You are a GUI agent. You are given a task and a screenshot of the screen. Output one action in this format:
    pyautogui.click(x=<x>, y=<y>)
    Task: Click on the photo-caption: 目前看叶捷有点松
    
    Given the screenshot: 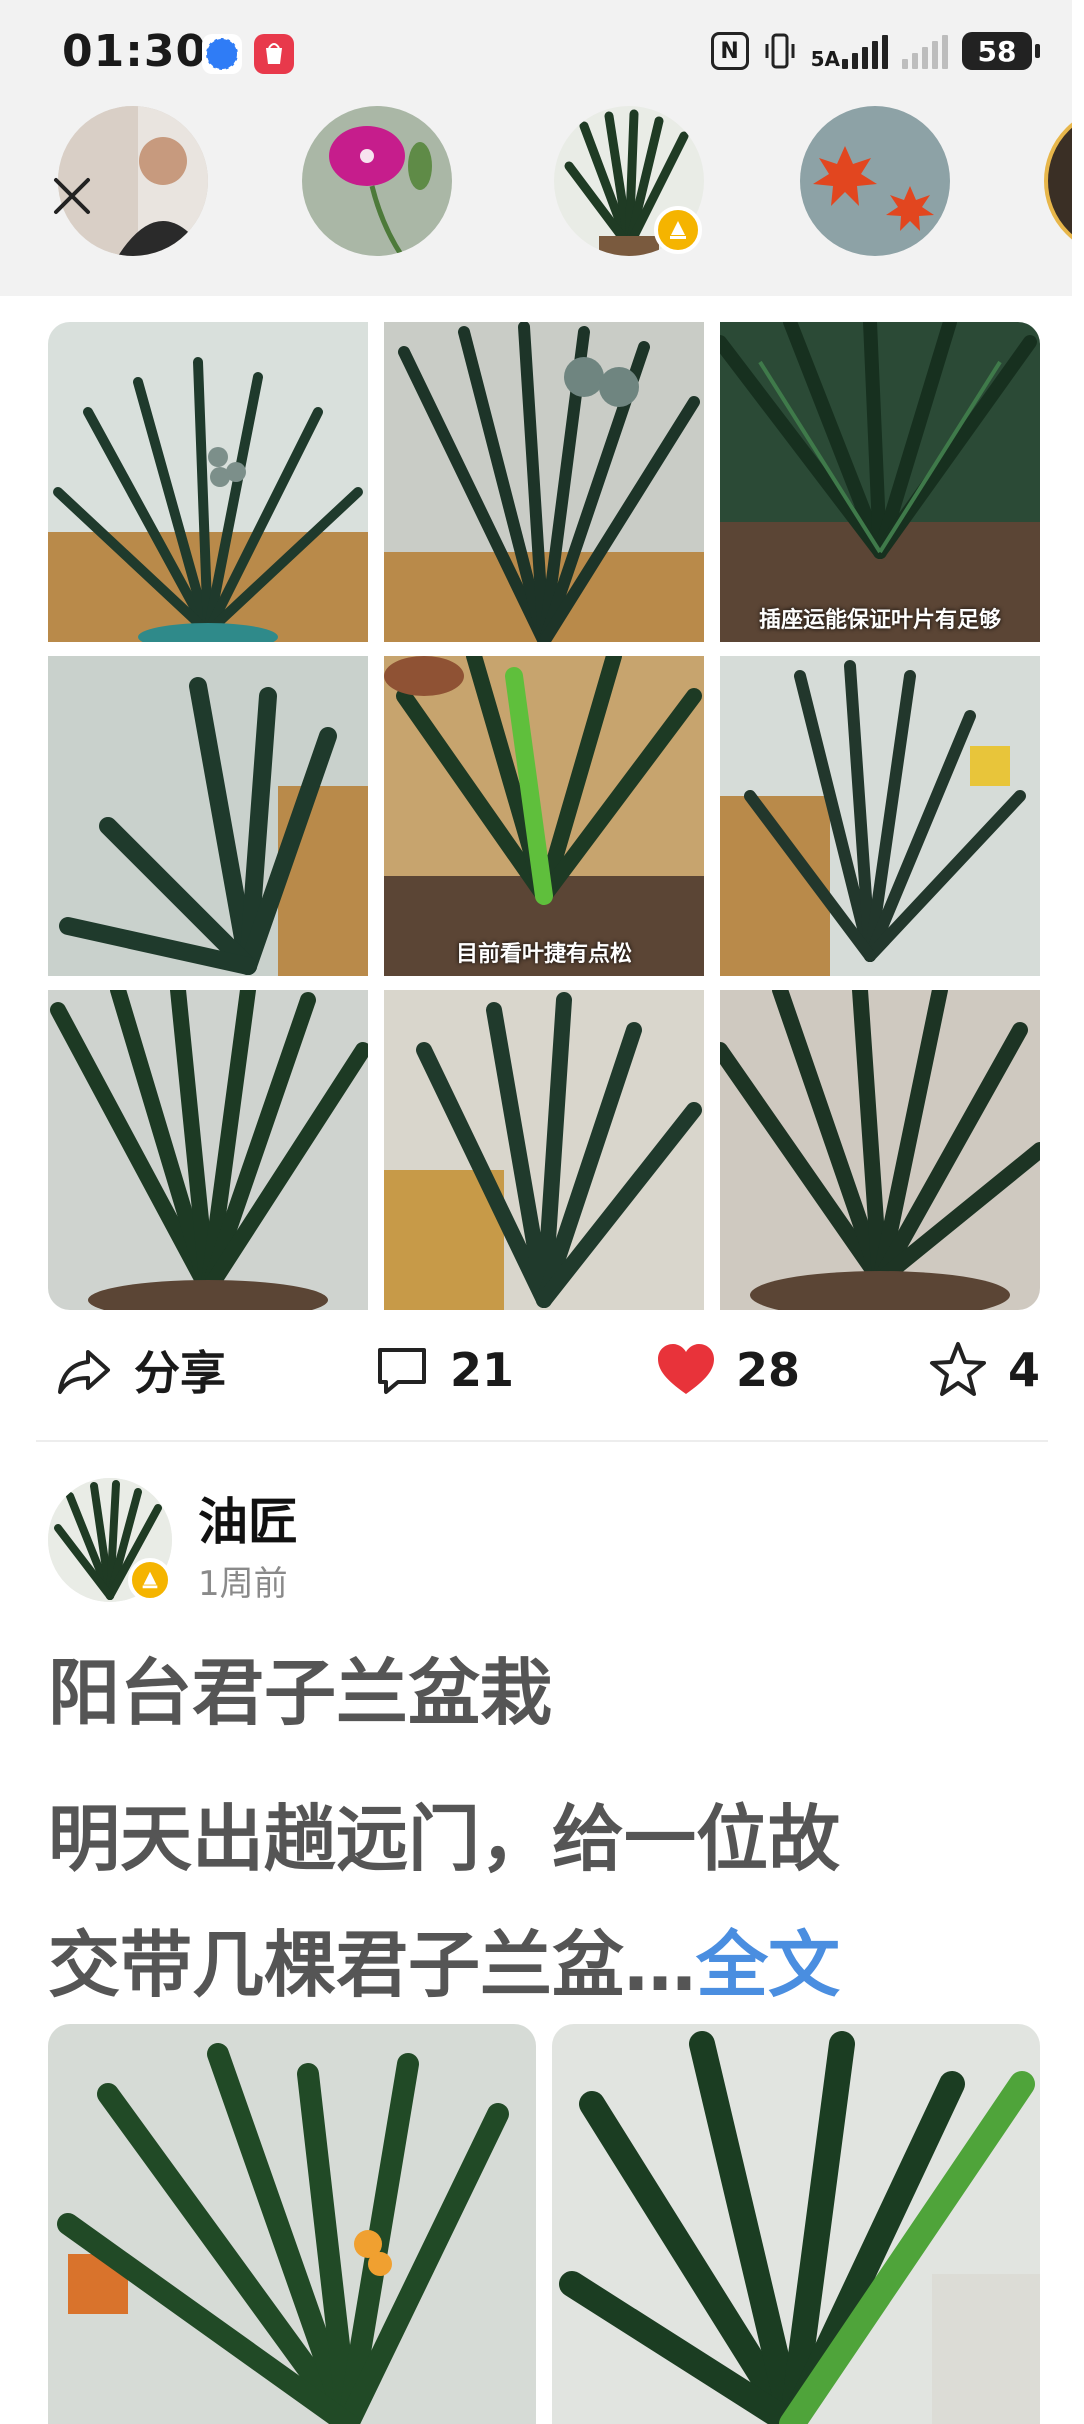 What is the action you would take?
    pyautogui.click(x=543, y=954)
    